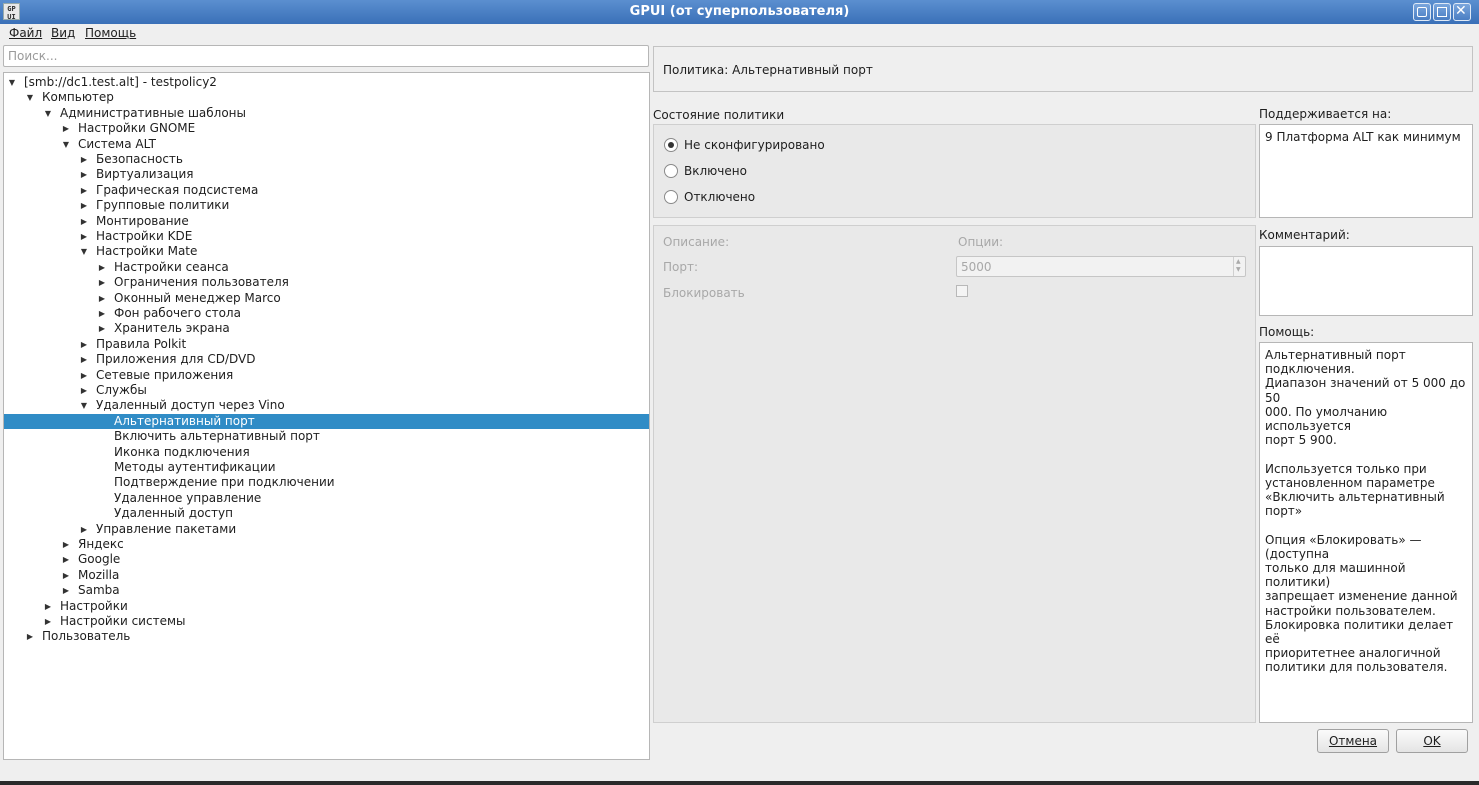 This screenshot has width=1479, height=785. I want to click on tree-item: ▶ Google, so click(326, 559).